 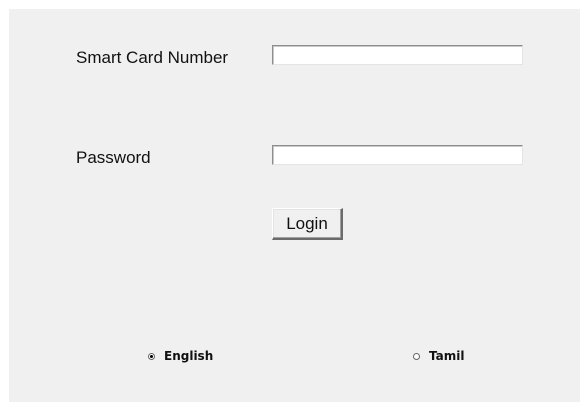 I want to click on login-button: Login, so click(x=307, y=224).